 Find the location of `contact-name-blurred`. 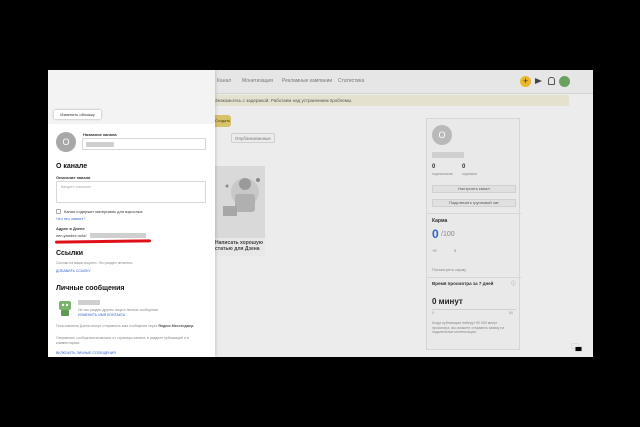

contact-name-blurred is located at coordinates (89, 302).